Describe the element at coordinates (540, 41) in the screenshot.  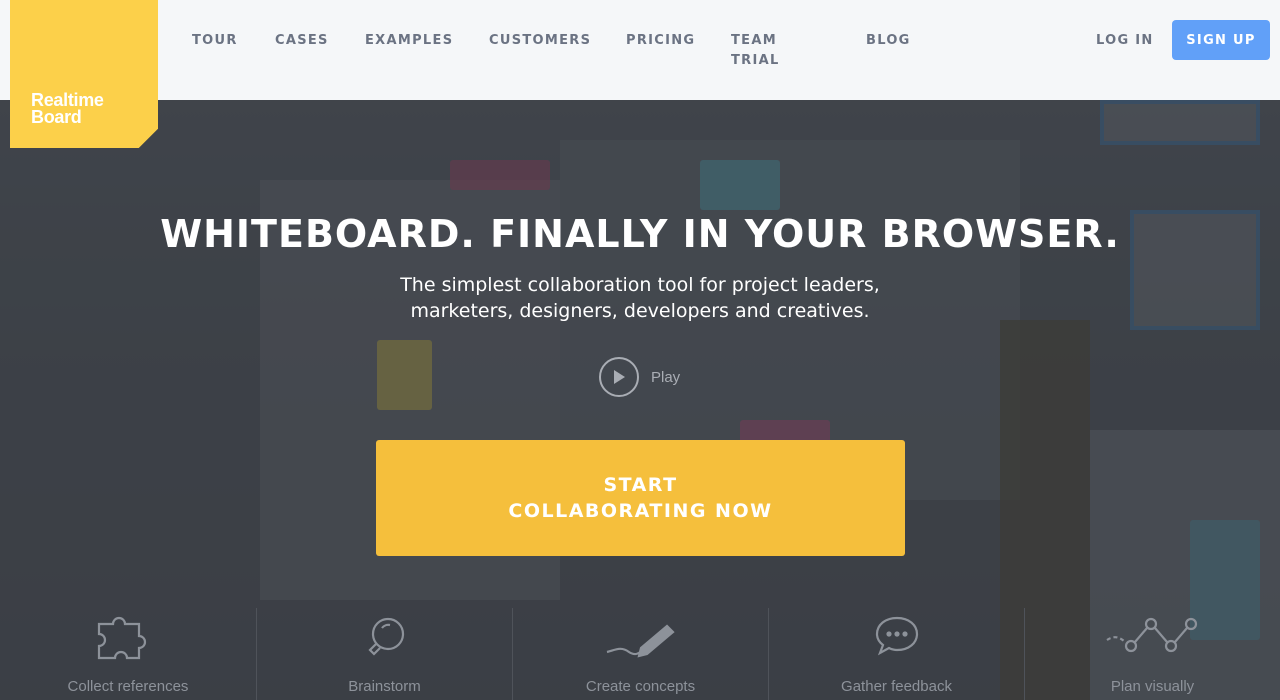
I see `nav-customers: CUSTOMERS` at that location.